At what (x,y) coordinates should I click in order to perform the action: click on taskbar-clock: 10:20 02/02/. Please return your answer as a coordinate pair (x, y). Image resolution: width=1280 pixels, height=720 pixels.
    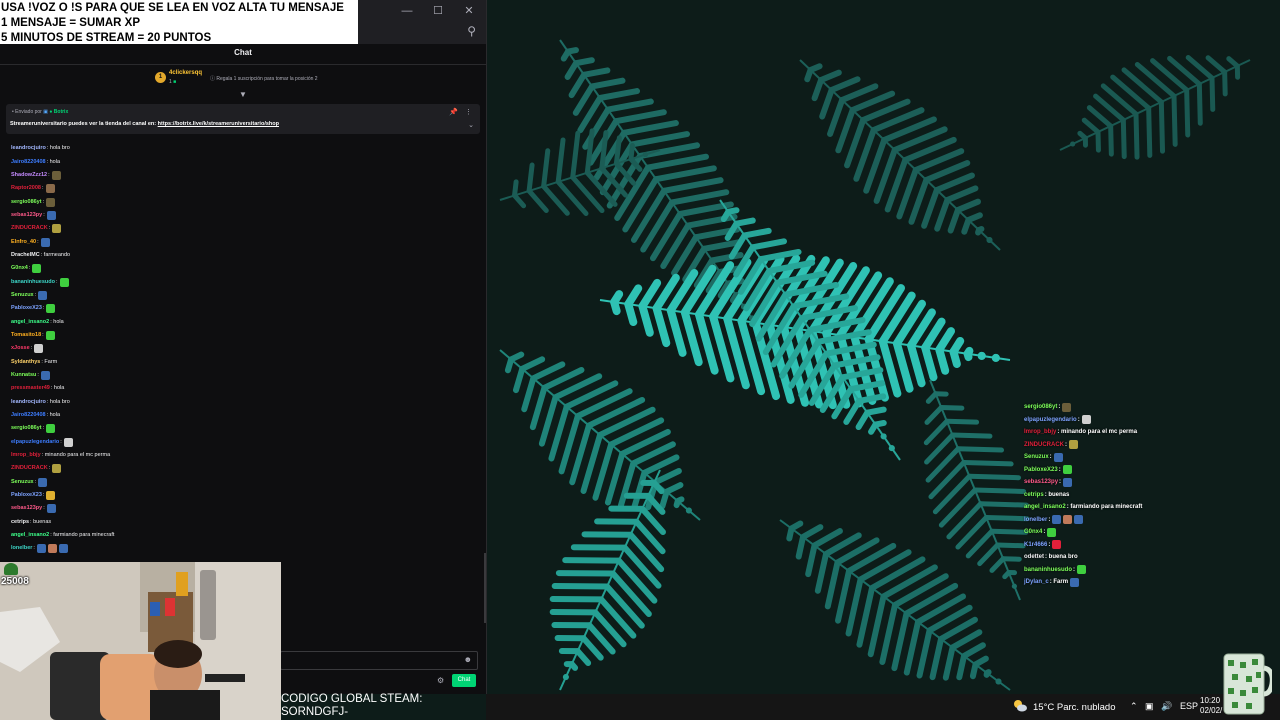
    Looking at the image, I should click on (1211, 706).